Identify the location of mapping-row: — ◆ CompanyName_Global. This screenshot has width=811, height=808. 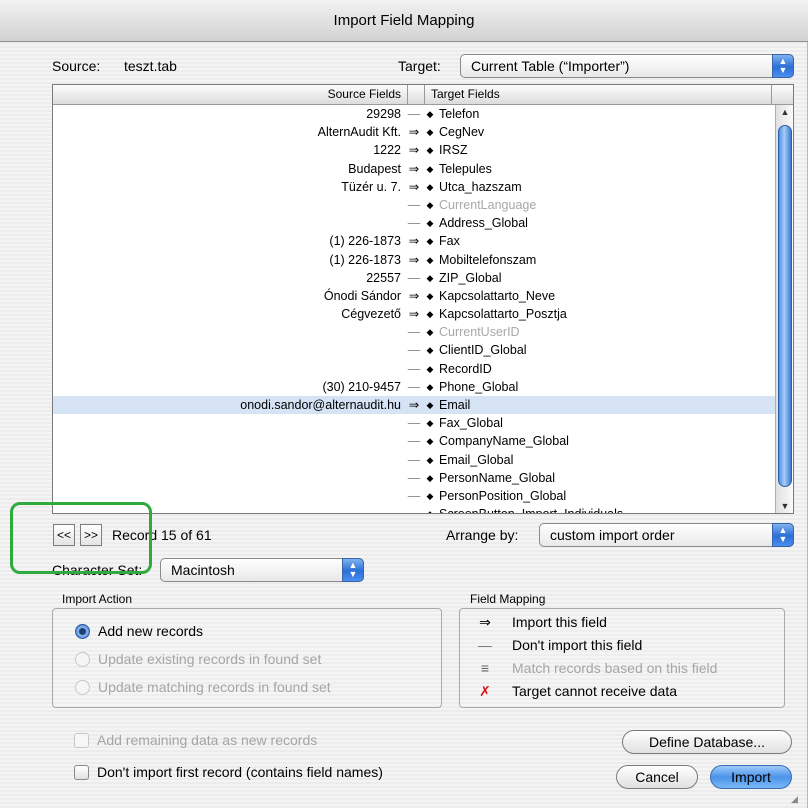
(414, 441).